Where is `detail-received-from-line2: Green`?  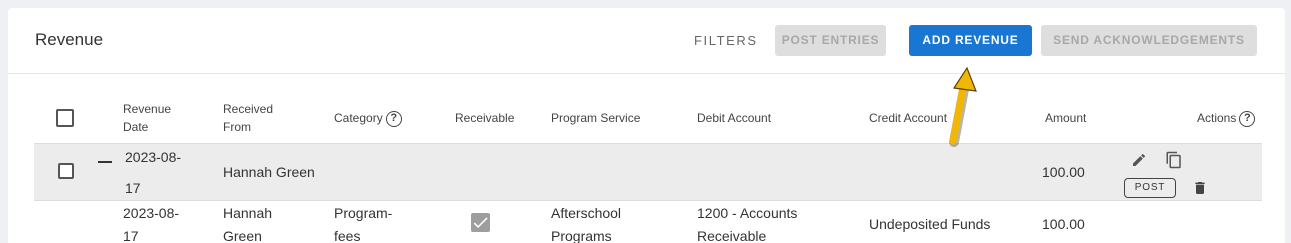 detail-received-from-line2: Green is located at coordinates (242, 235).